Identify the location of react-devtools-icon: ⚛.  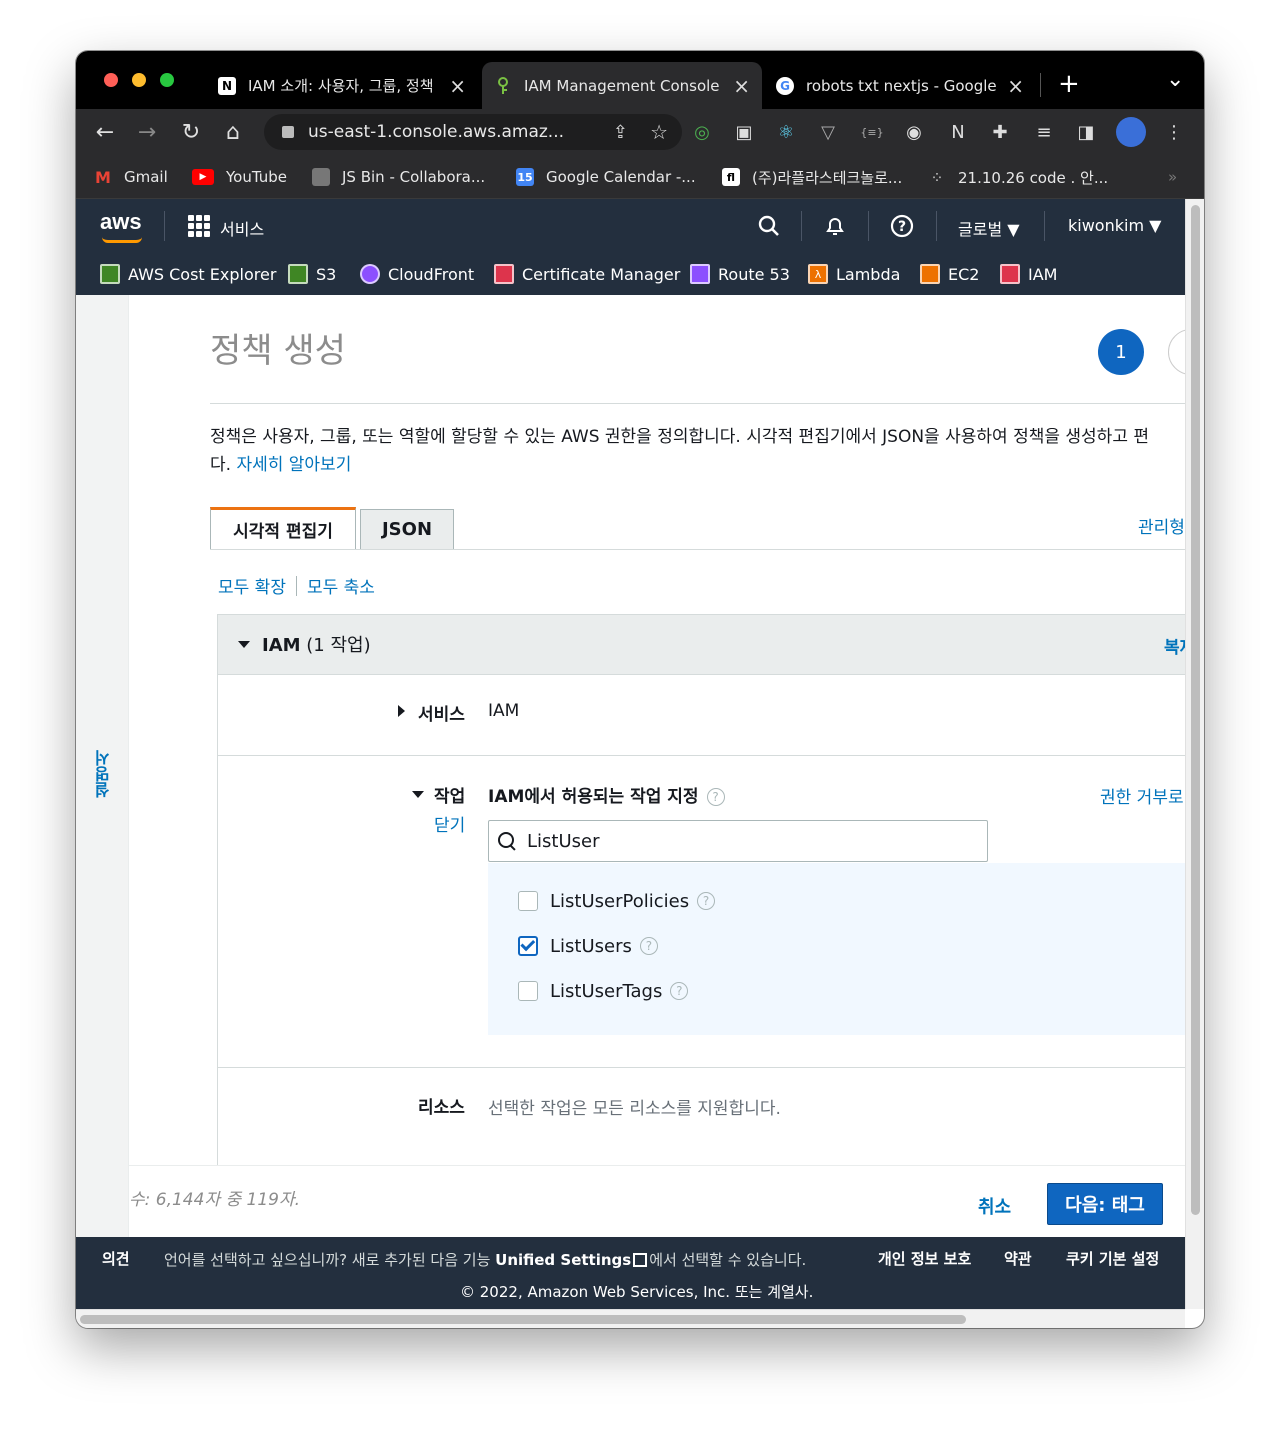
(786, 132).